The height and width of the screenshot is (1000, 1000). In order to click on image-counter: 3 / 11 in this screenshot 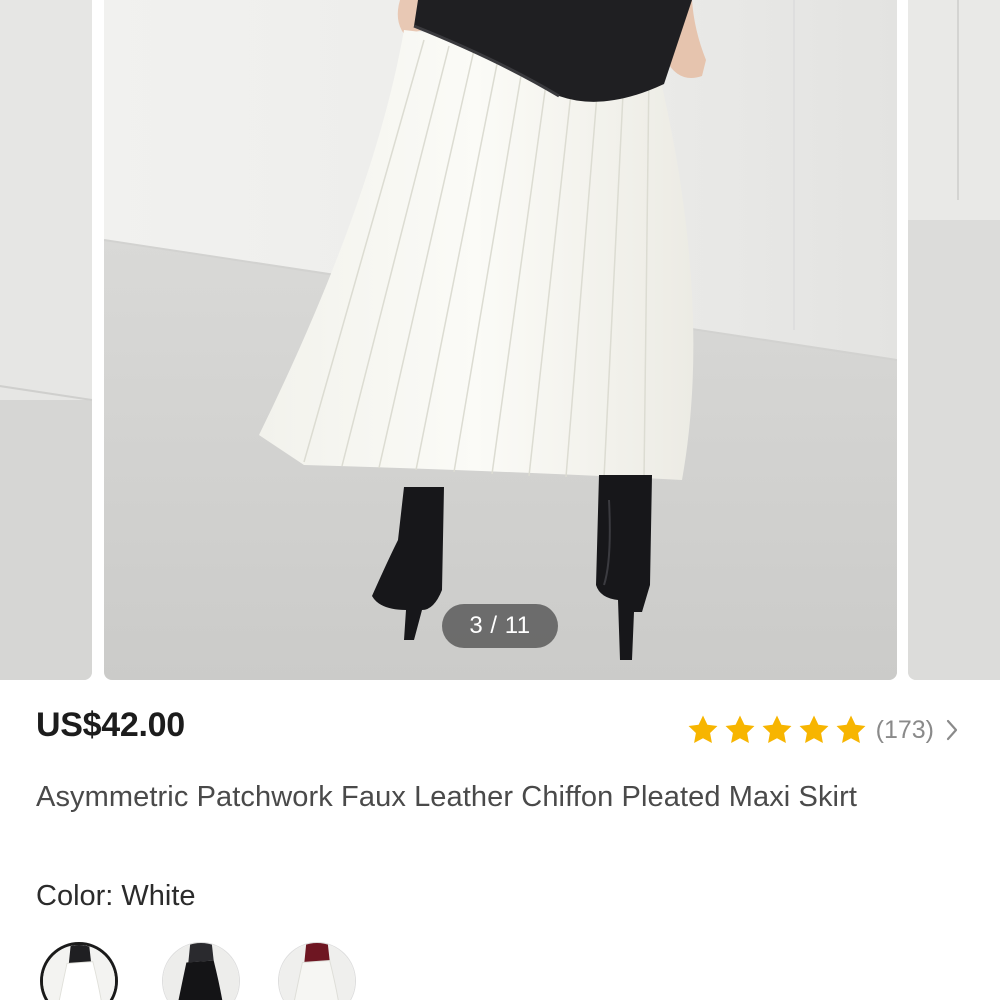, I will do `click(500, 626)`.